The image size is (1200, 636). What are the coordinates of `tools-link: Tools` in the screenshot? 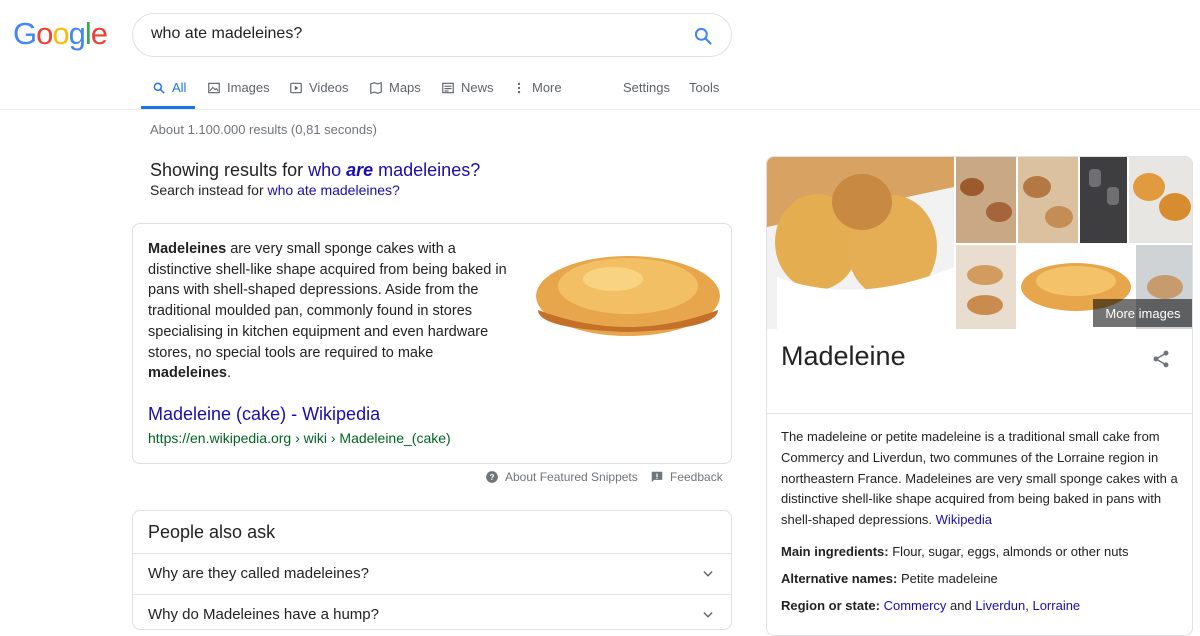 It's located at (704, 95).